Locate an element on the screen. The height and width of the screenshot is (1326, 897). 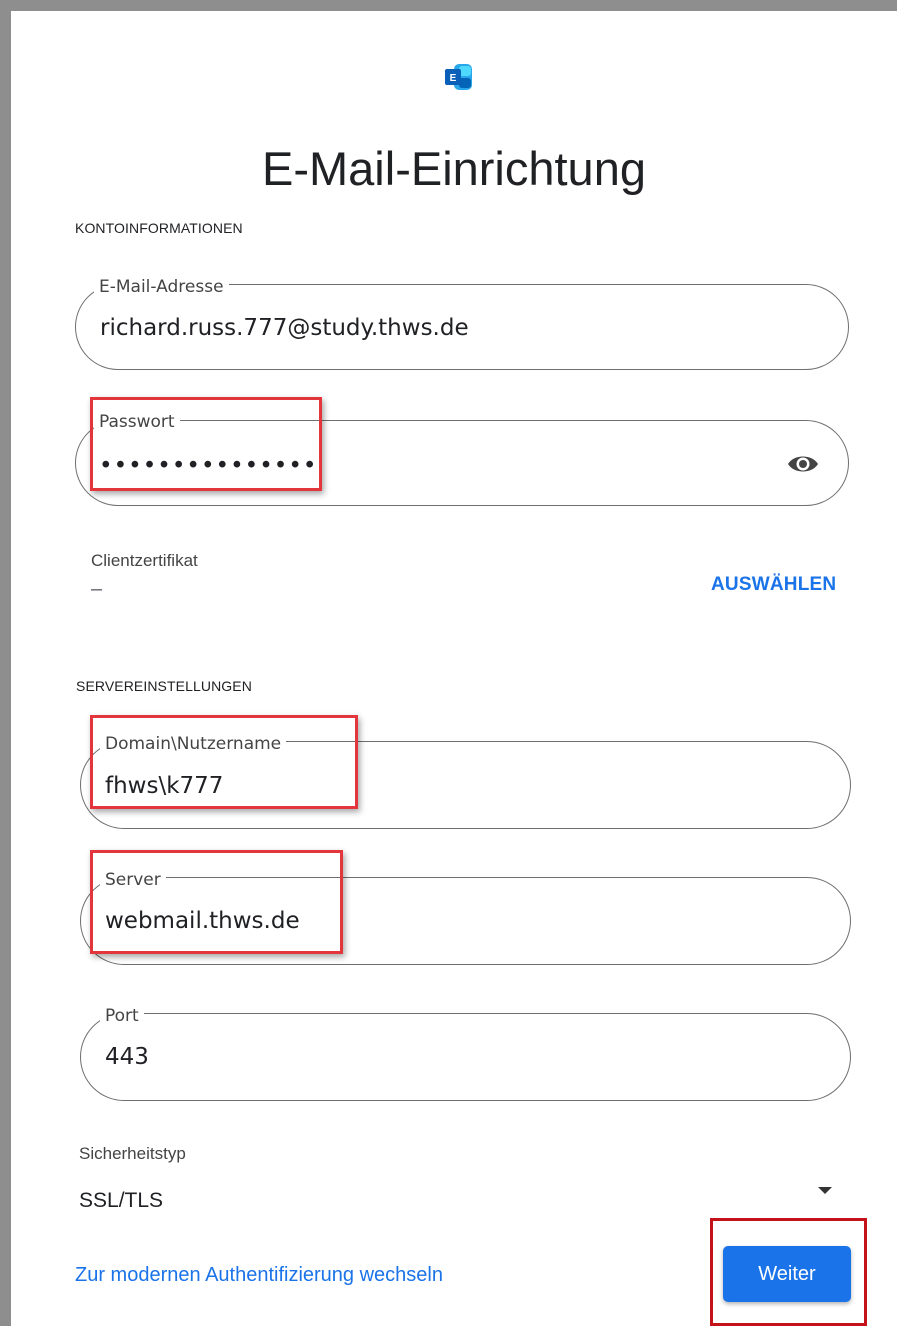
server-field-label: Server is located at coordinates (133, 880).